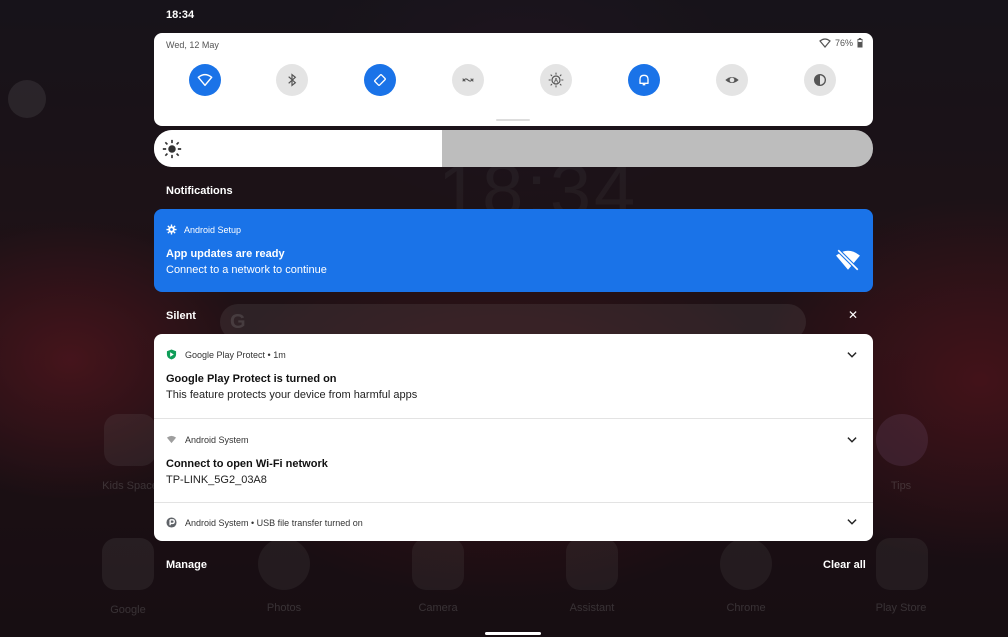  I want to click on svg-text: A, so click(556, 81).